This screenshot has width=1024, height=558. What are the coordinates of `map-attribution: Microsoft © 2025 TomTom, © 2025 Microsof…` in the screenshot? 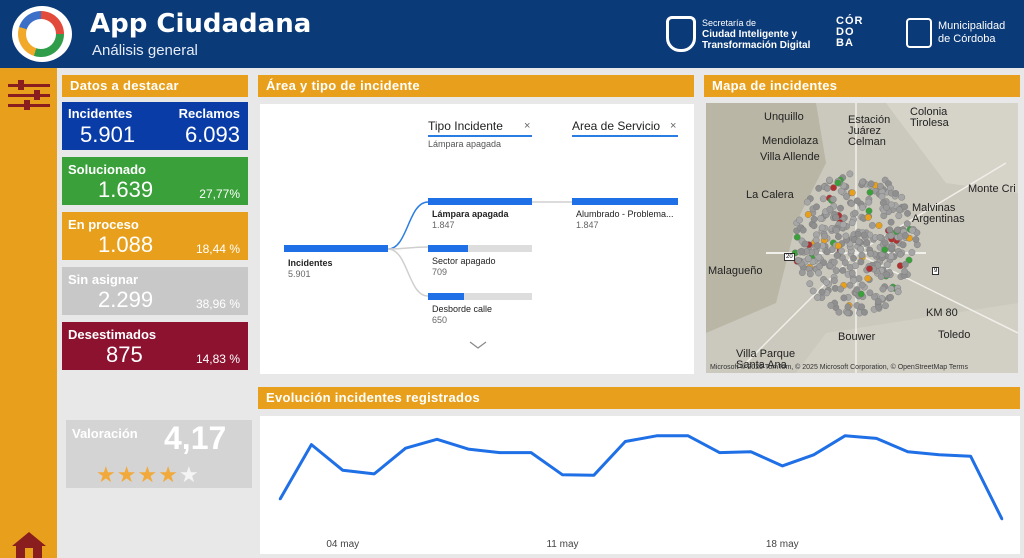 It's located at (839, 367).